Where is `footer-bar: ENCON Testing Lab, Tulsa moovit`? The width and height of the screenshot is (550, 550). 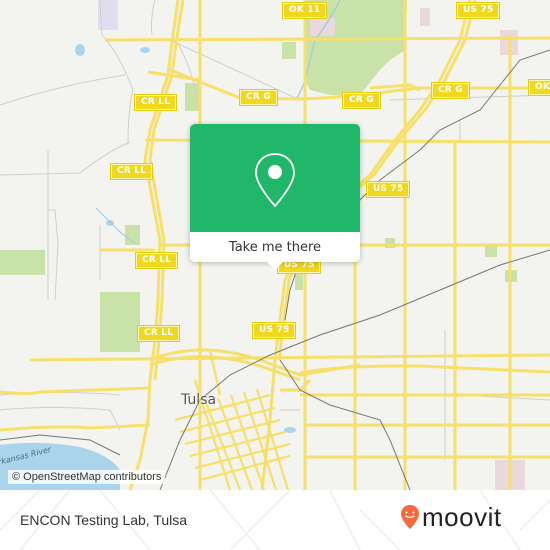 footer-bar: ENCON Testing Lab, Tulsa moovit is located at coordinates (275, 520).